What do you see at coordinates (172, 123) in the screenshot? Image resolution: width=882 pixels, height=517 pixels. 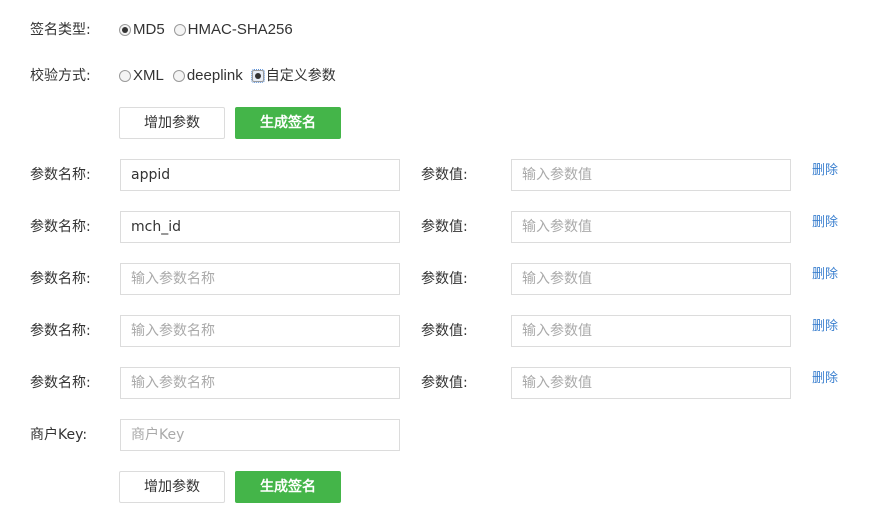 I see `add-param-button-top: 增加参数` at bounding box center [172, 123].